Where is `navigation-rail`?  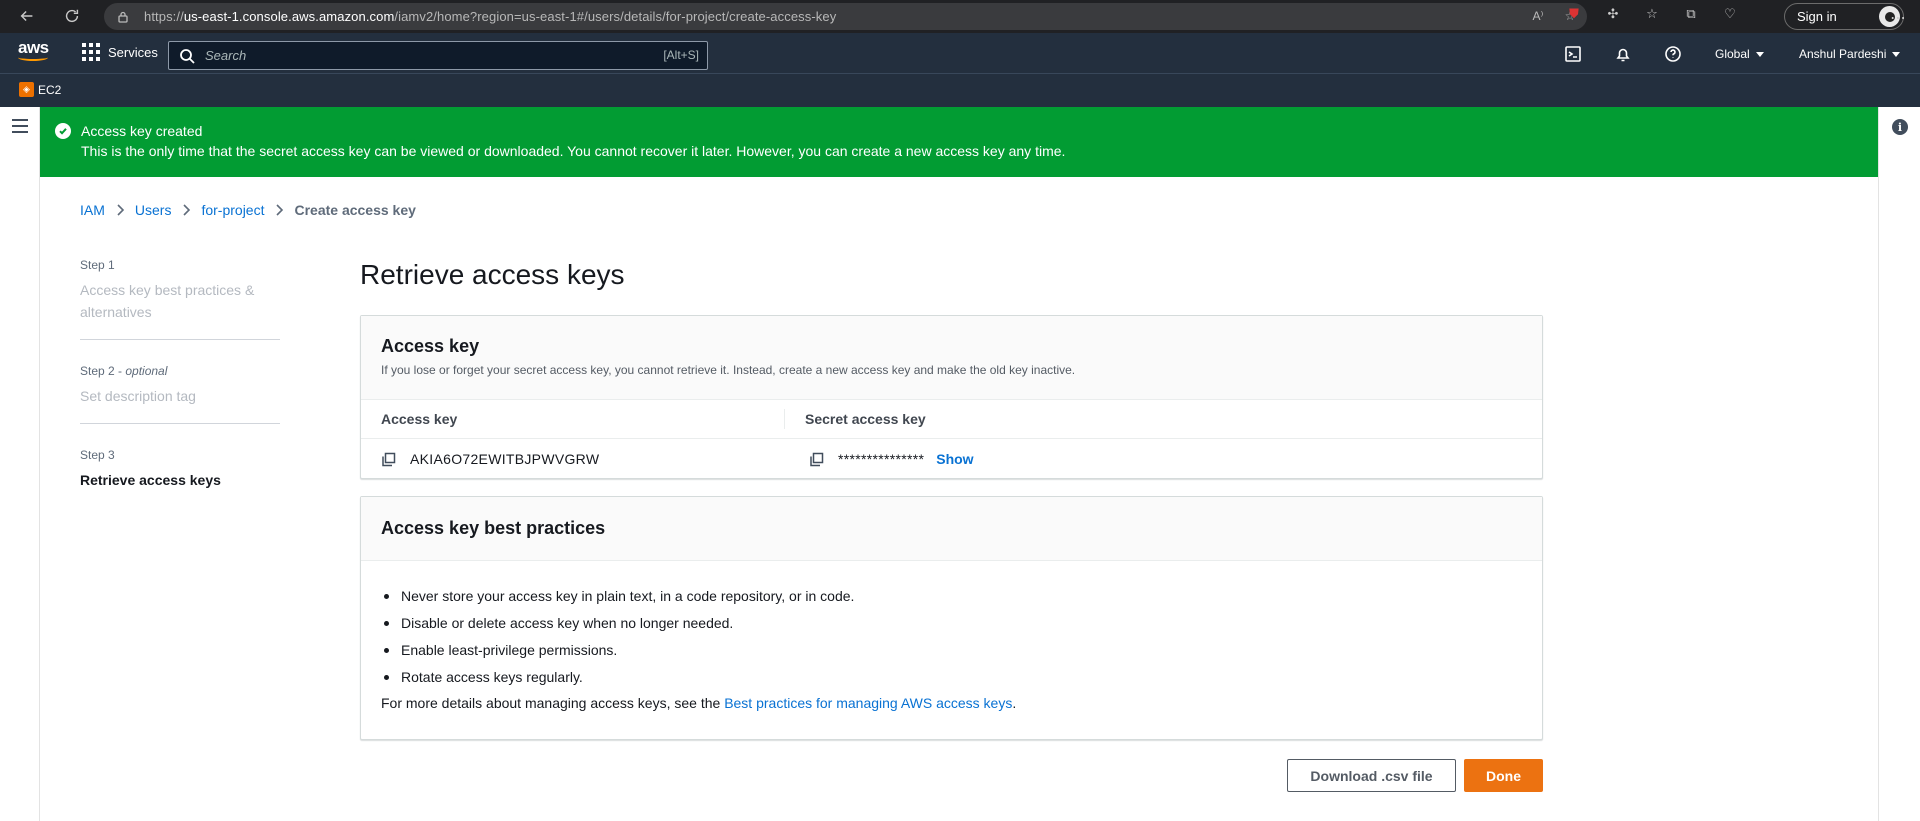 navigation-rail is located at coordinates (20, 464).